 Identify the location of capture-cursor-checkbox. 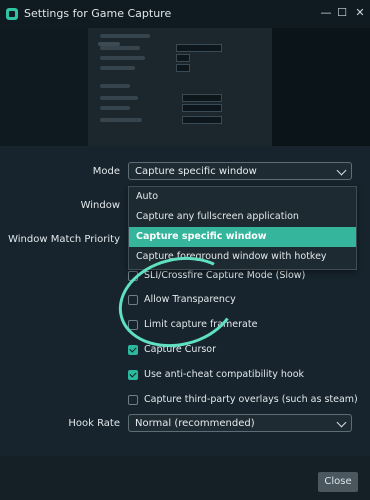
(133, 350).